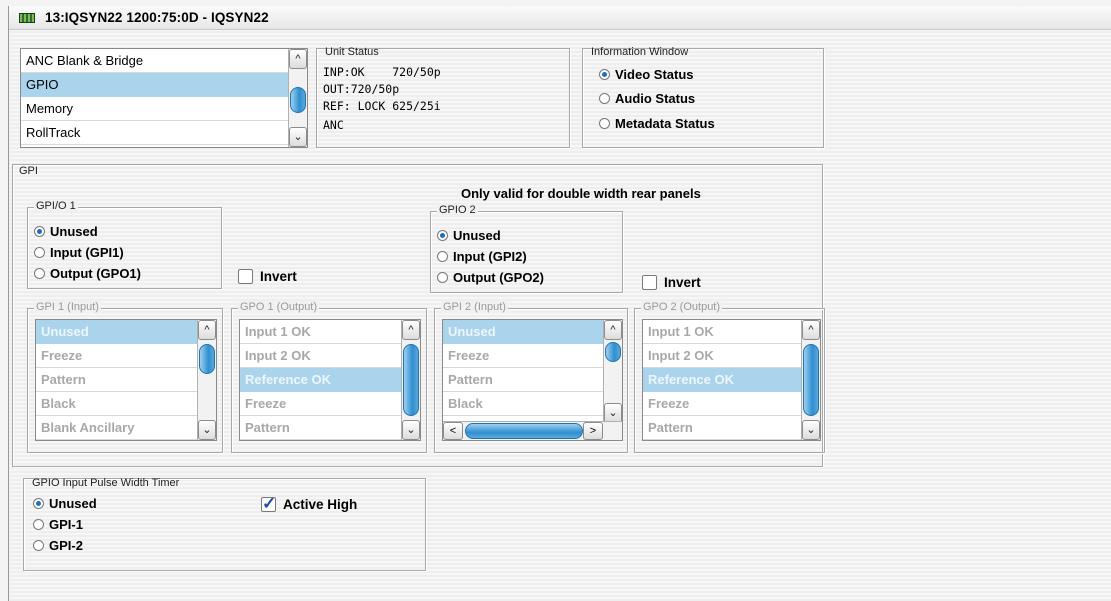 The width and height of the screenshot is (1111, 601). Describe the element at coordinates (268, 504) in the screenshot. I see `checkbox-checked-icon` at that location.